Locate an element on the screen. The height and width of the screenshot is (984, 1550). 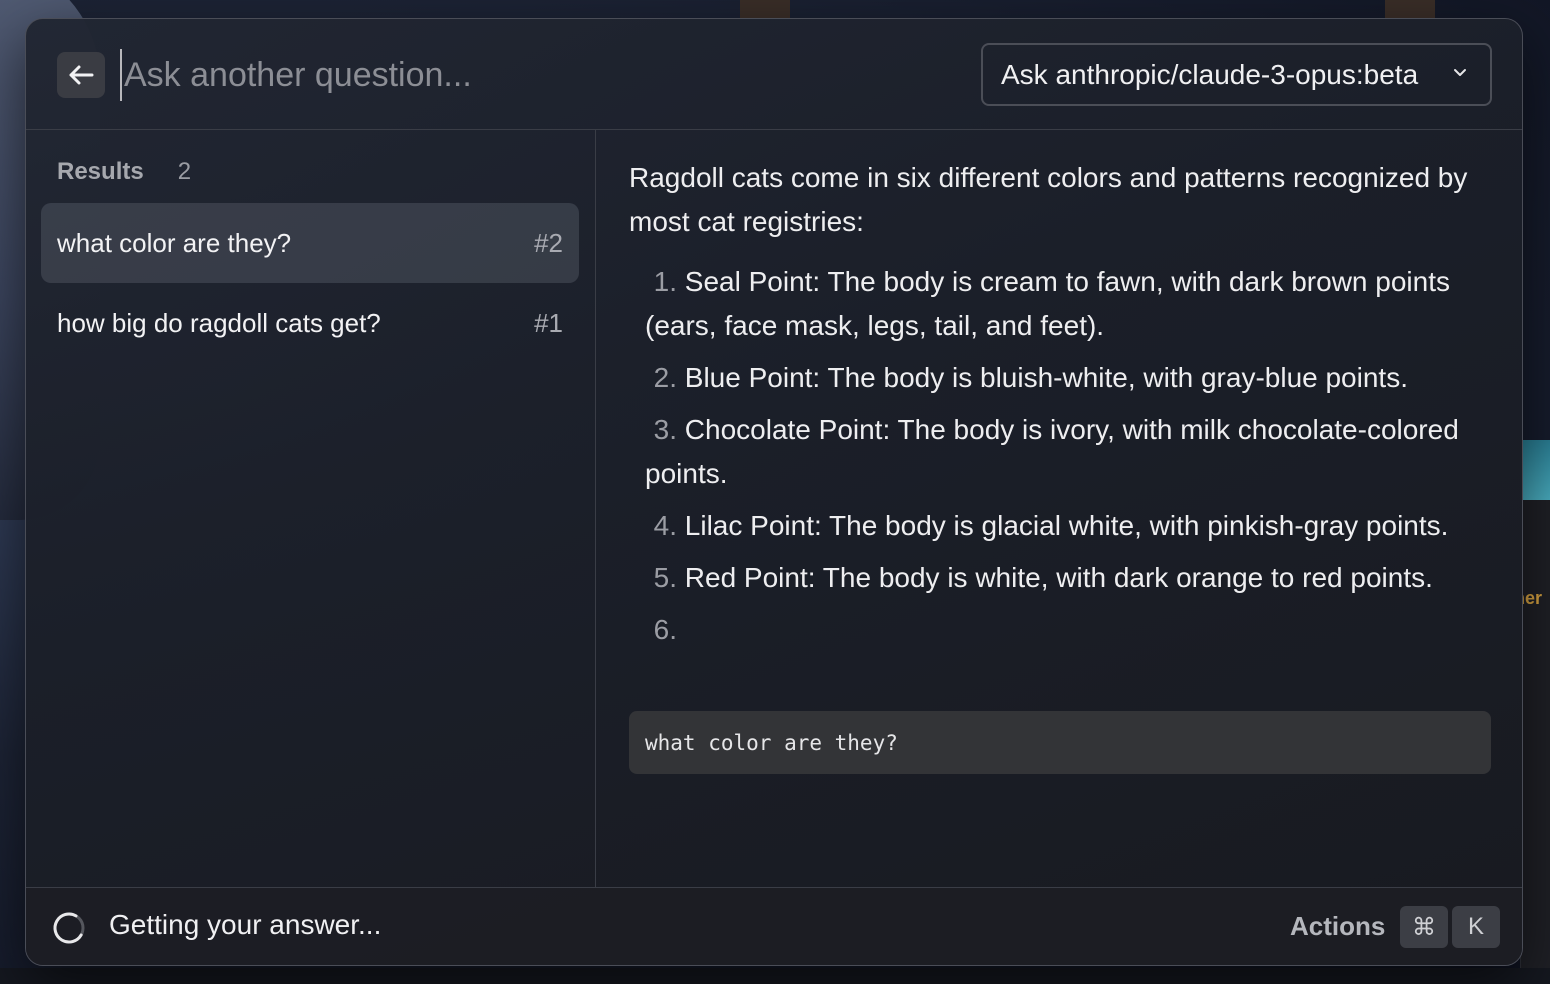
loading-spinner-icon is located at coordinates (69, 928).